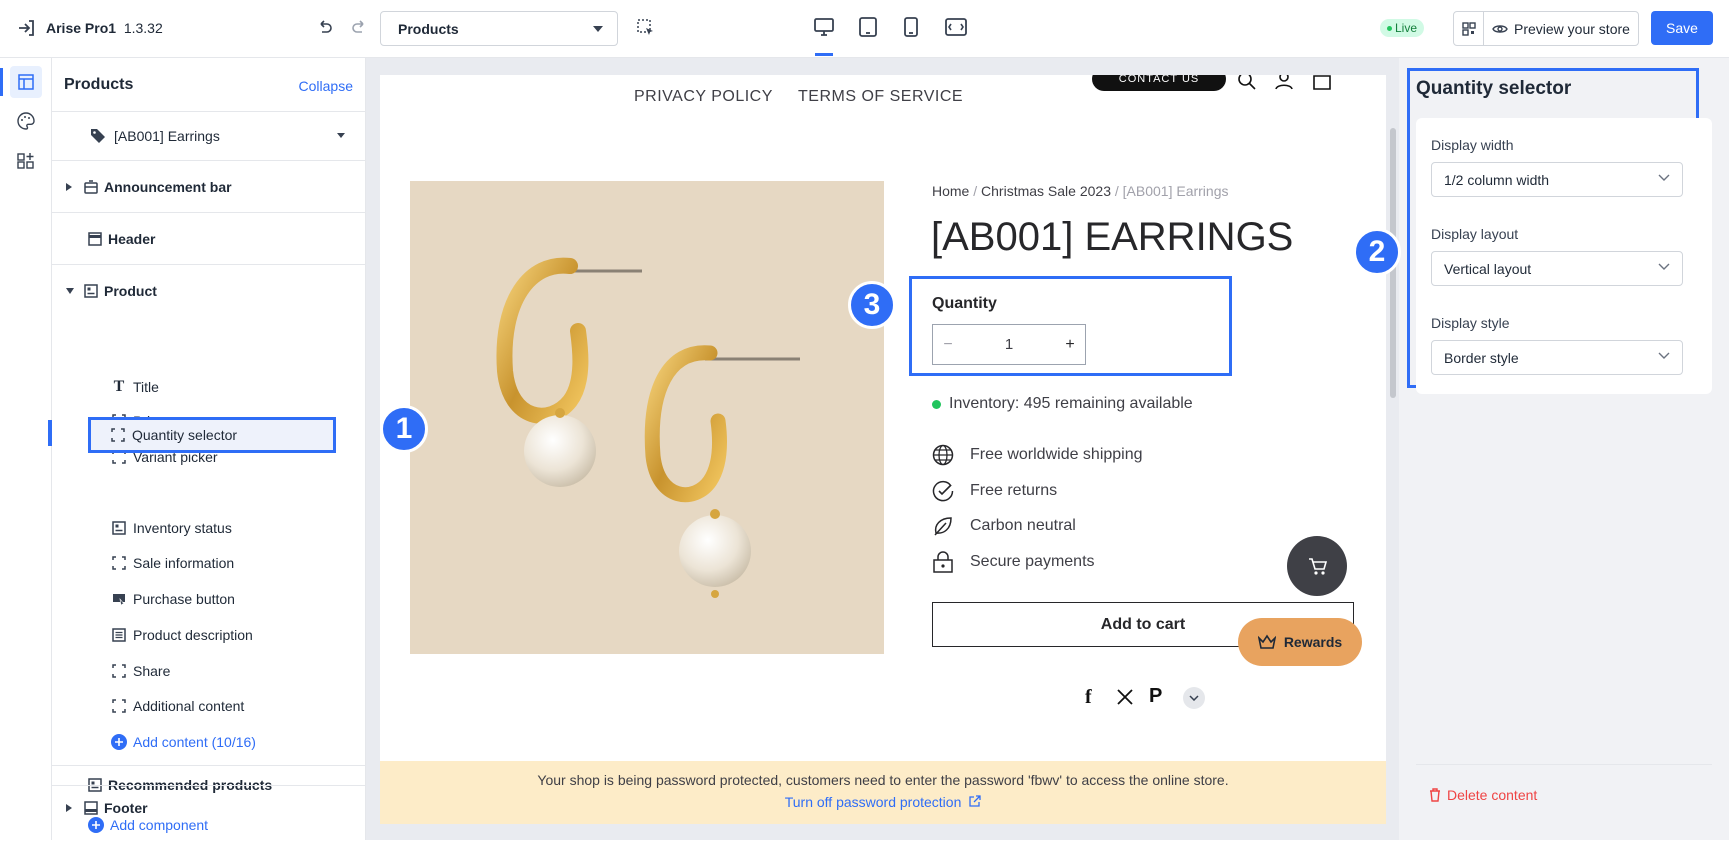 This screenshot has width=1729, height=845. I want to click on qr-code-icon, so click(1468, 28).